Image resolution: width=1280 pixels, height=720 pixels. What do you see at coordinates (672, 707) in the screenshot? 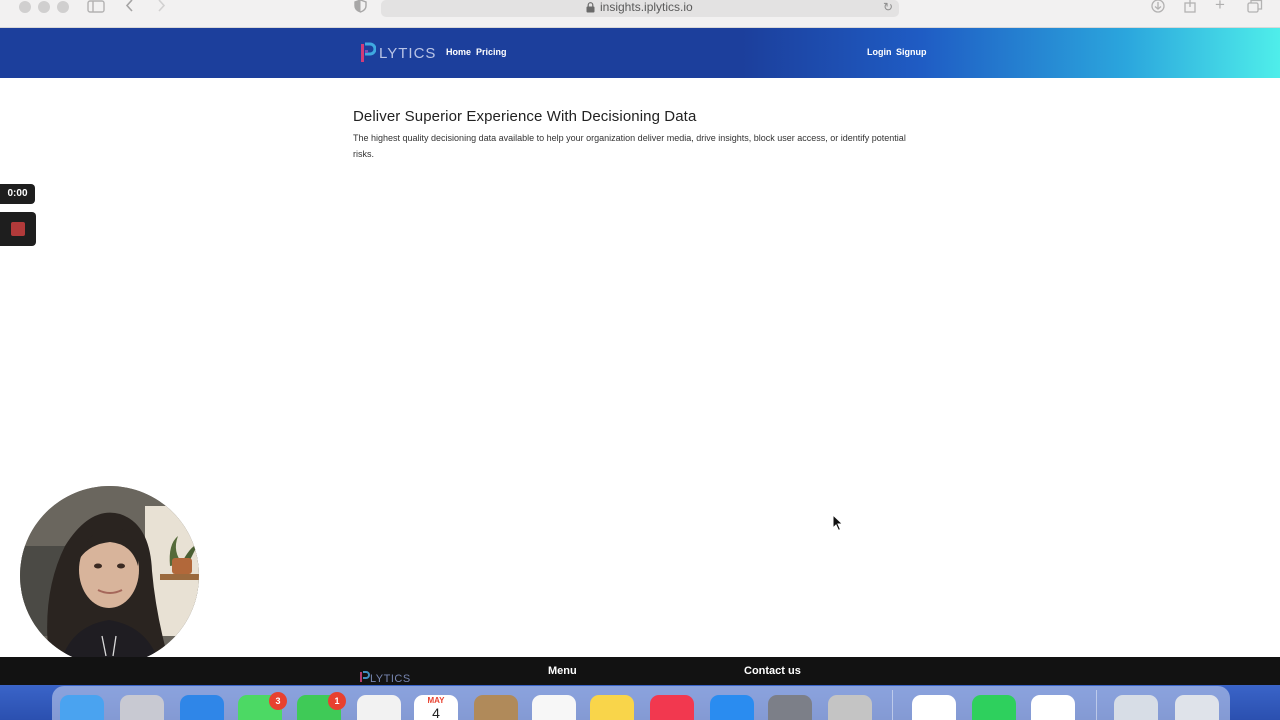
I see `music-icon` at bounding box center [672, 707].